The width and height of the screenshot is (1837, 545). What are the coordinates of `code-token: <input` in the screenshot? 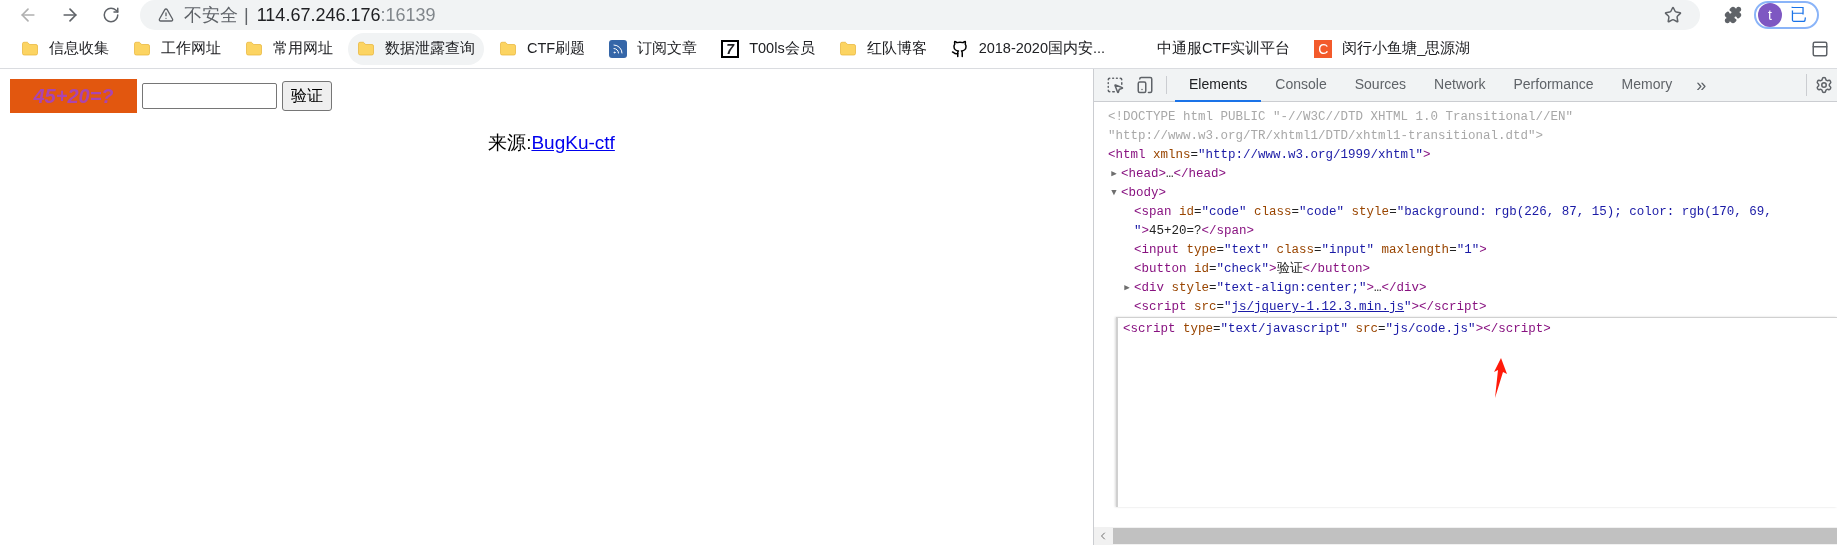 It's located at (1156, 250).